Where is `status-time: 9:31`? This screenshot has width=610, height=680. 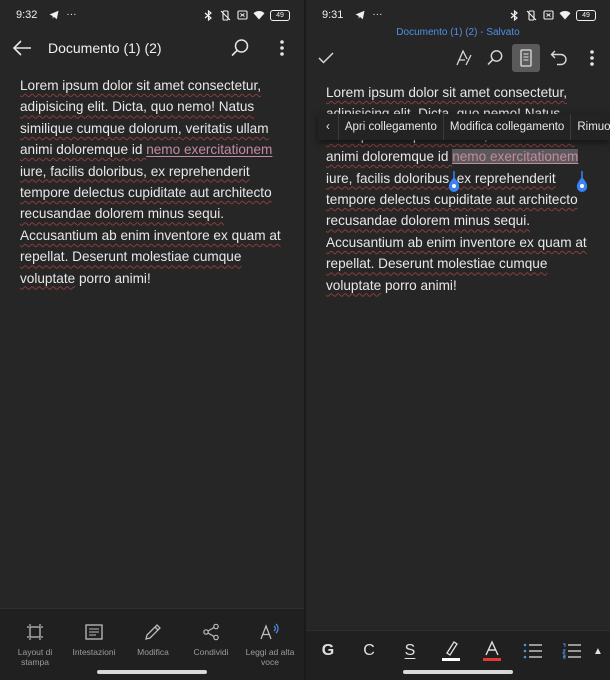 status-time: 9:31 is located at coordinates (333, 15).